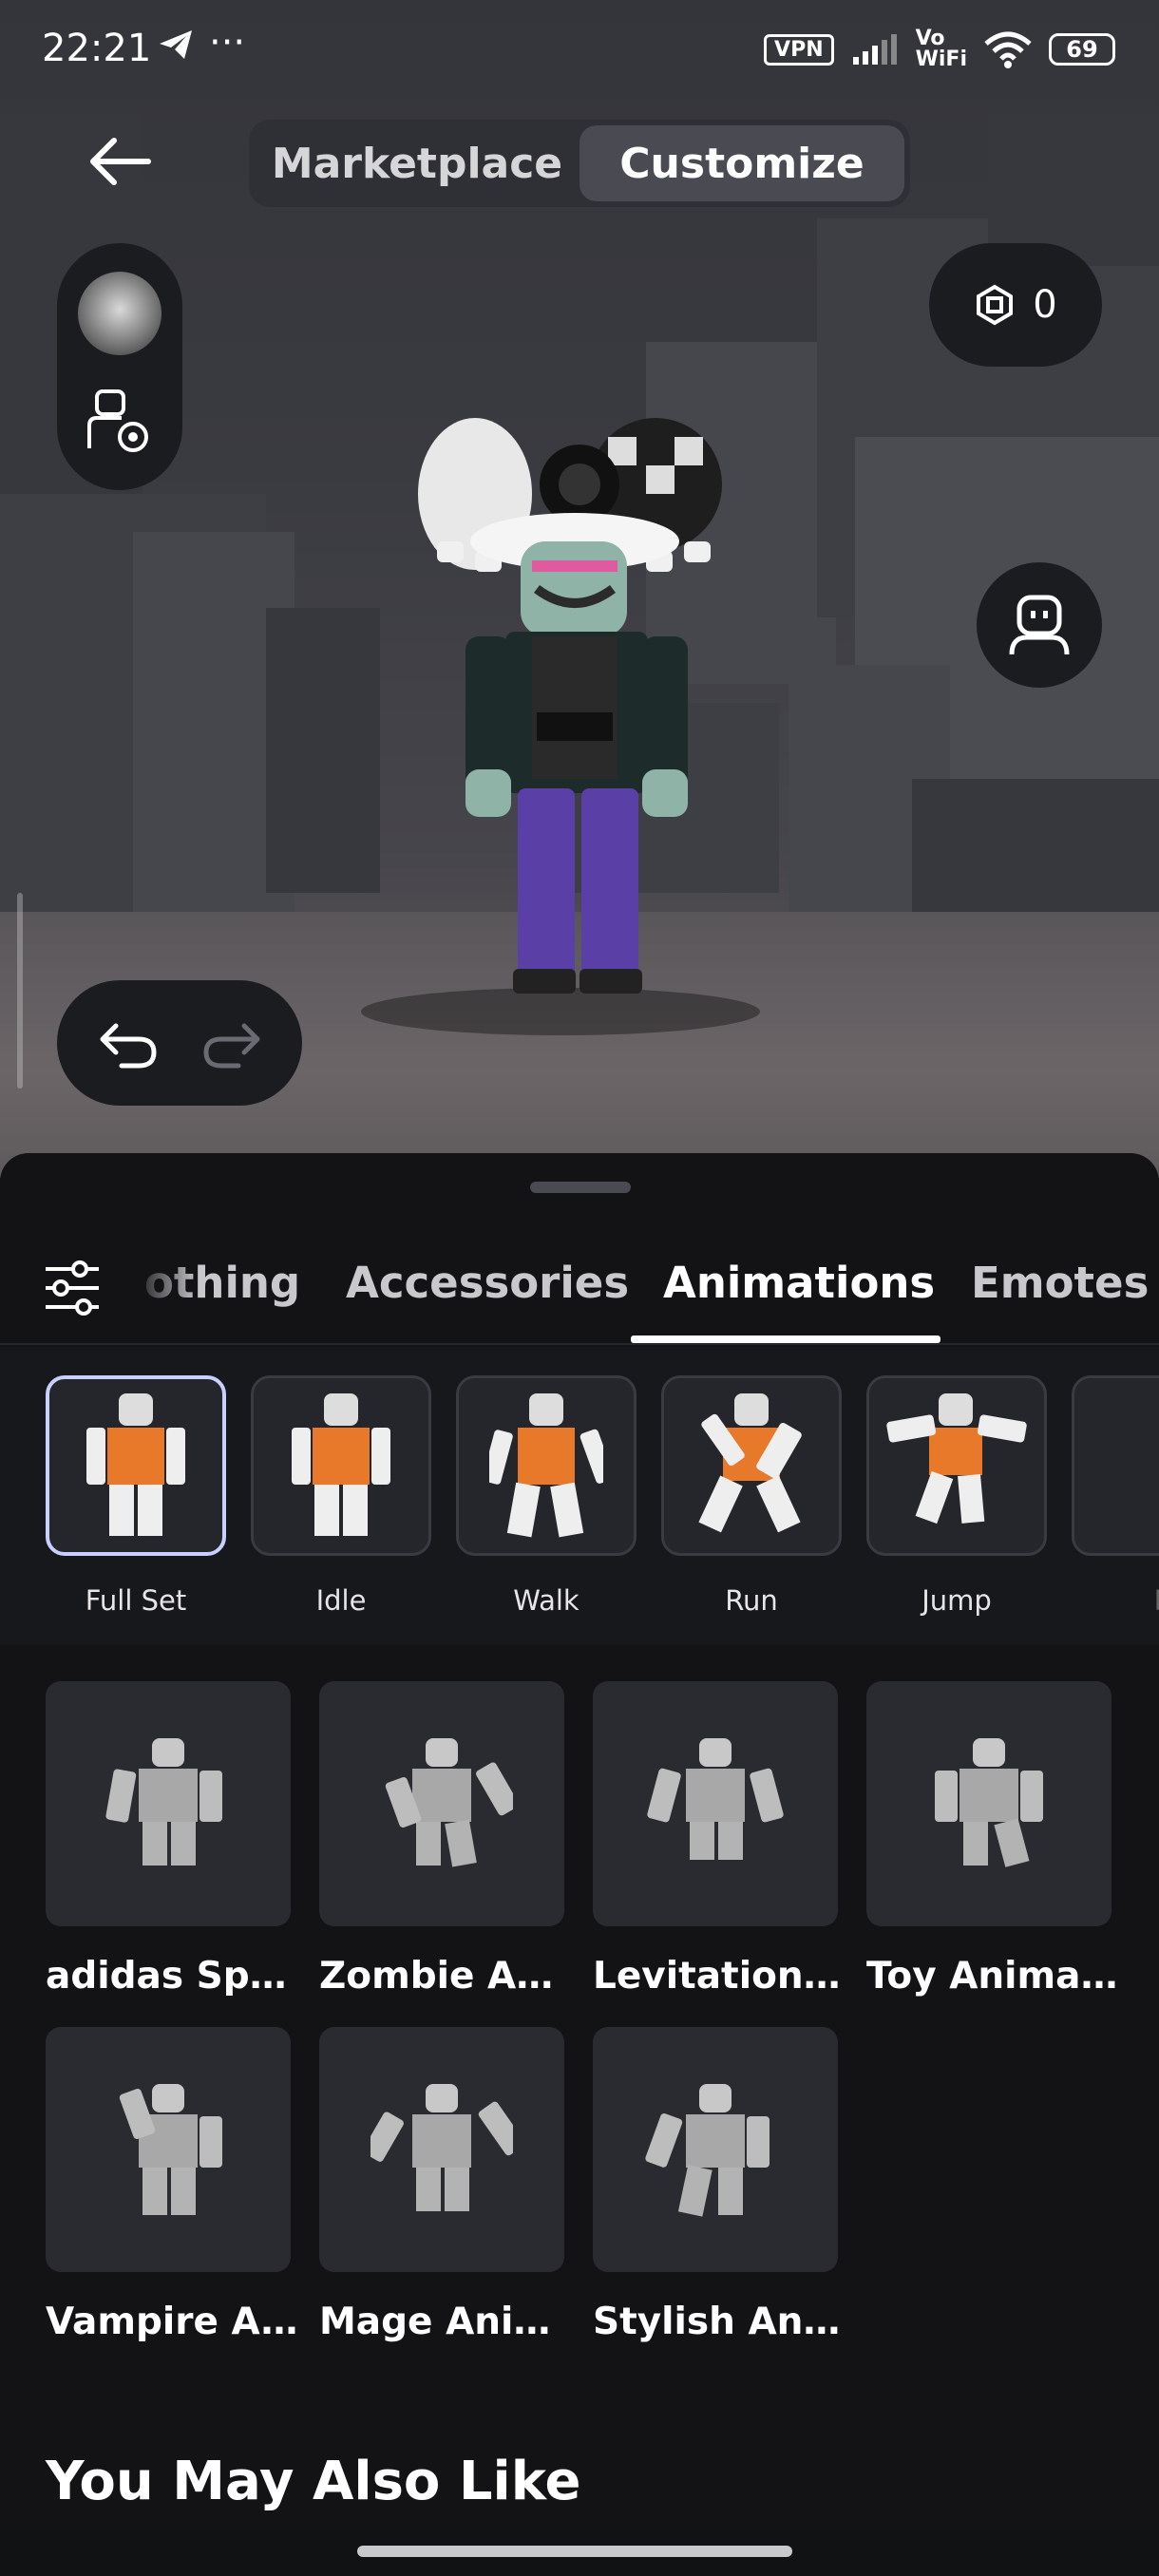 The image size is (1159, 2576). Describe the element at coordinates (1082, 49) in the screenshot. I see `battery-indicator: 69` at that location.